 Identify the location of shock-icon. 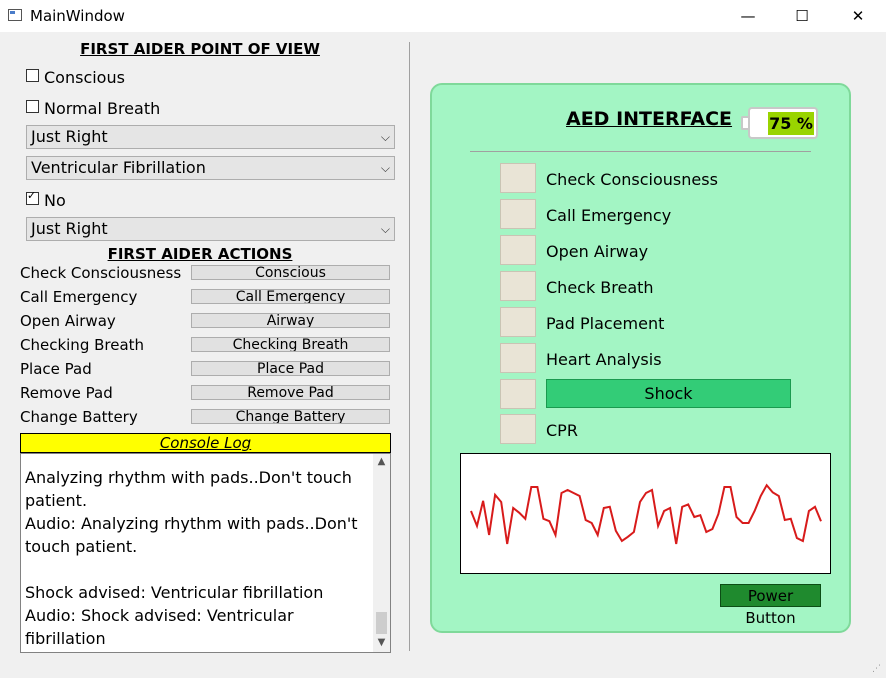
(518, 394).